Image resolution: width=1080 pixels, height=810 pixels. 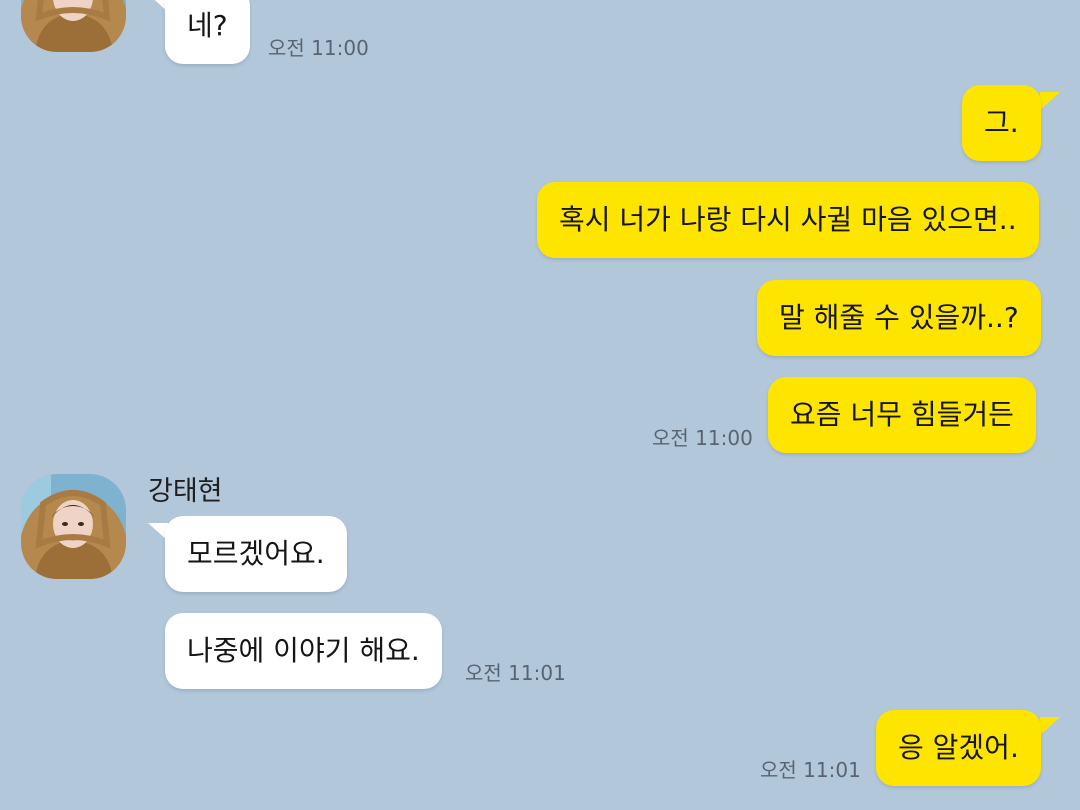 I want to click on message-bubble-sent: 요즘 너무 힘들거든, so click(x=902, y=415).